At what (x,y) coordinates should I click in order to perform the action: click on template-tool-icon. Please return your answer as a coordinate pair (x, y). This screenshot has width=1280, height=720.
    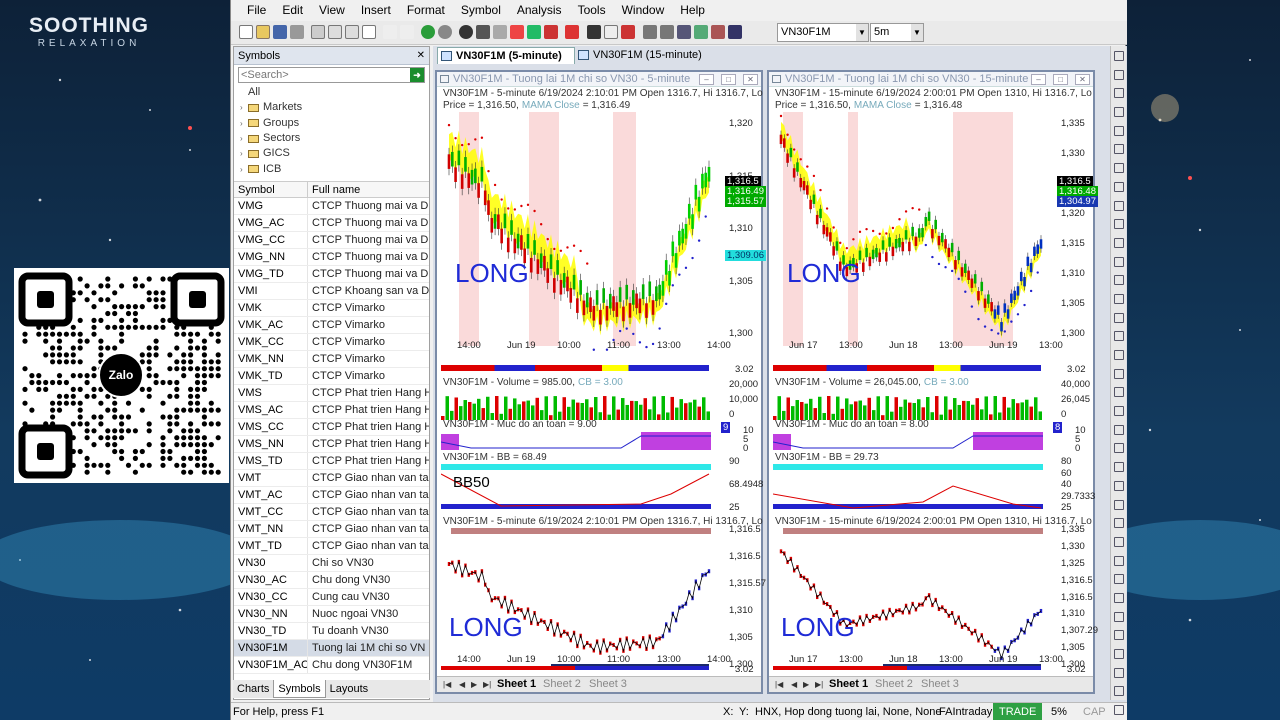
    Looking at the image, I should click on (1119, 579).